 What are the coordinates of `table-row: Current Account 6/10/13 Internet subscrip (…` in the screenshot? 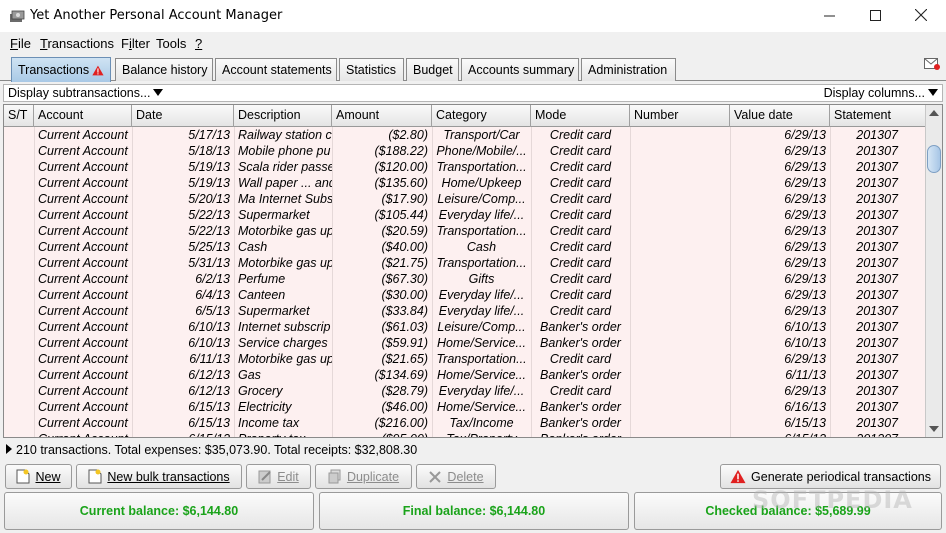 It's located at (465, 327).